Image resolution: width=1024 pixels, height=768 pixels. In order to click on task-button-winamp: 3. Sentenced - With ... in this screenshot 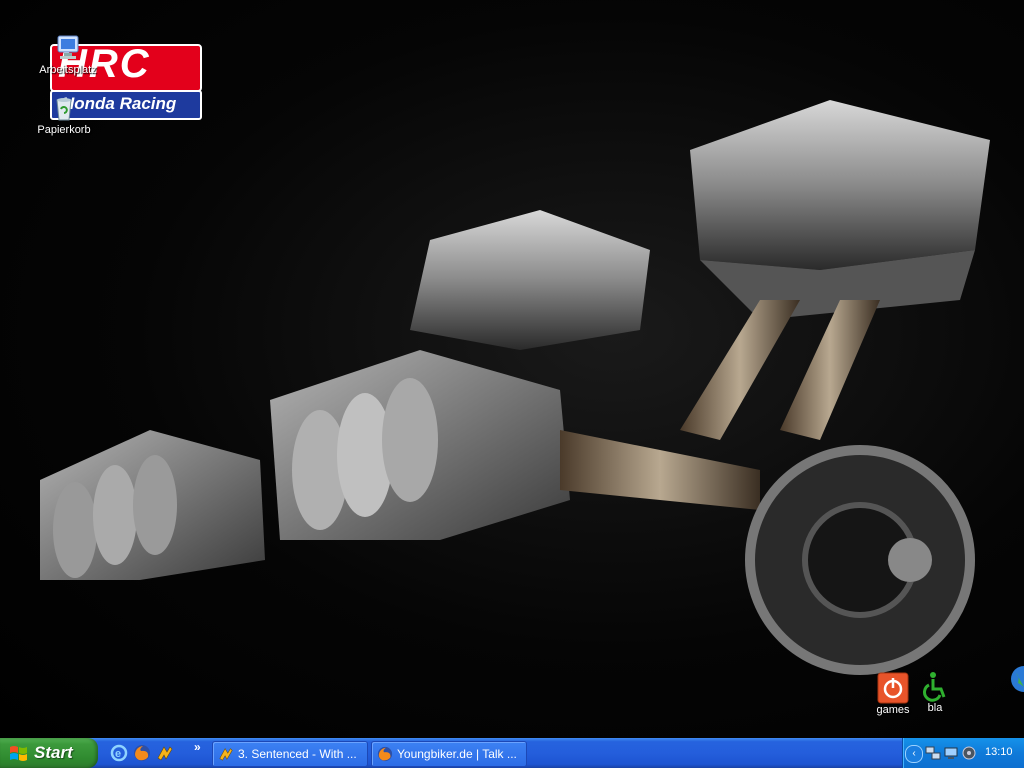, I will do `click(290, 754)`.